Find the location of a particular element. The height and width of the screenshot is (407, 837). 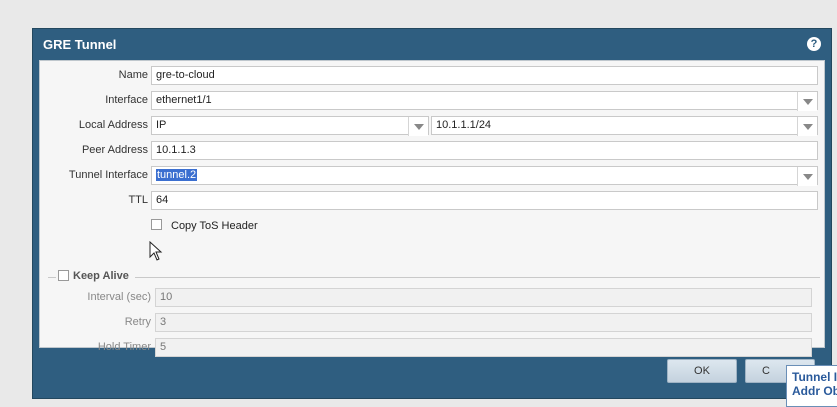

copy-tos-row: Copy ToS Header is located at coordinates (251, 226).